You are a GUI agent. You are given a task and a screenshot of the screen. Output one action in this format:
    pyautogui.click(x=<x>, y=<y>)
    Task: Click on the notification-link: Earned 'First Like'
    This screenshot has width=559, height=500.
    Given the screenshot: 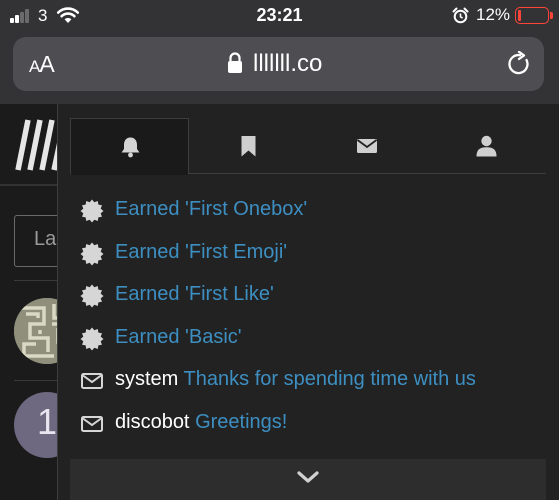 What is the action you would take?
    pyautogui.click(x=194, y=294)
    